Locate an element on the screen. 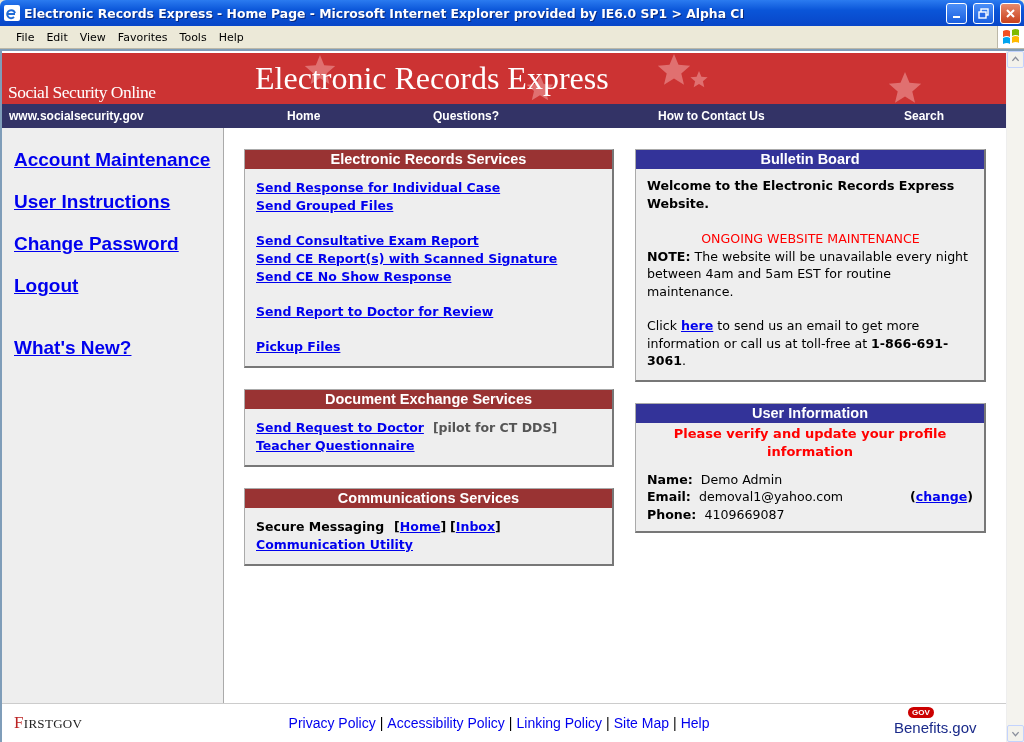 The height and width of the screenshot is (742, 1024). link: Send Grouped Files is located at coordinates (325, 206).